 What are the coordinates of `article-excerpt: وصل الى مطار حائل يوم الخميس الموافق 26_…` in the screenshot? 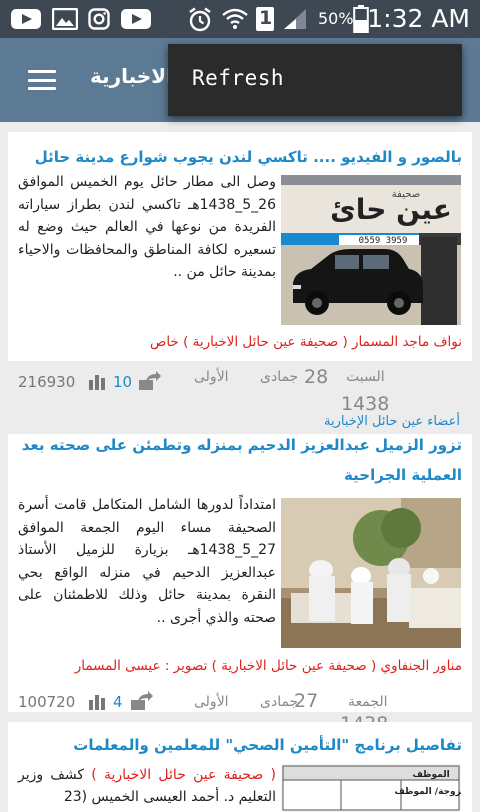 It's located at (147, 227).